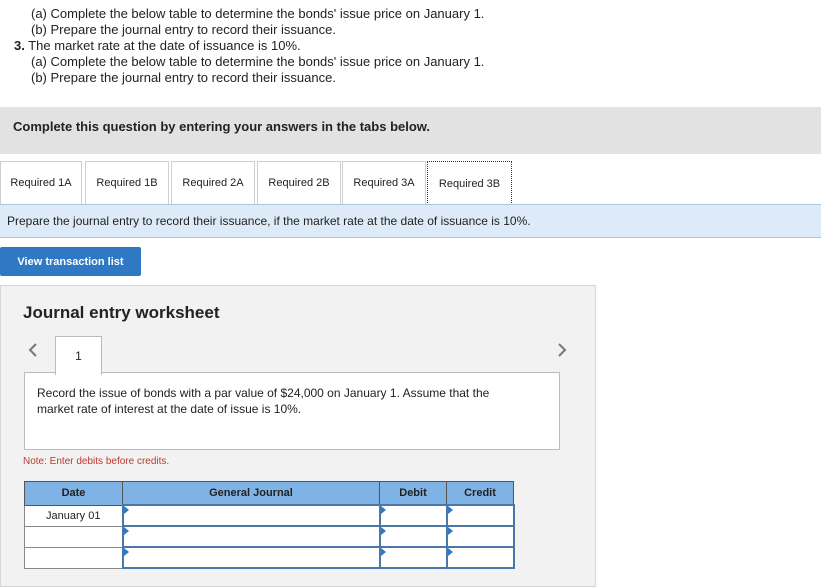 Image resolution: width=821 pixels, height=587 pixels. I want to click on column-header-general-journal: General Journal, so click(251, 493).